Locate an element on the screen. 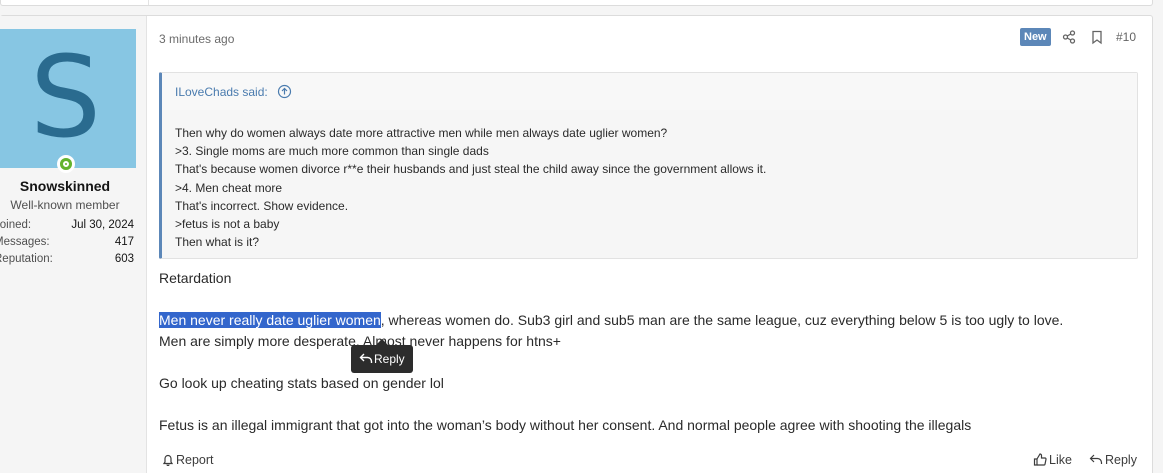 The width and height of the screenshot is (1163, 473). stat-label: Joined: is located at coordinates (16, 225).